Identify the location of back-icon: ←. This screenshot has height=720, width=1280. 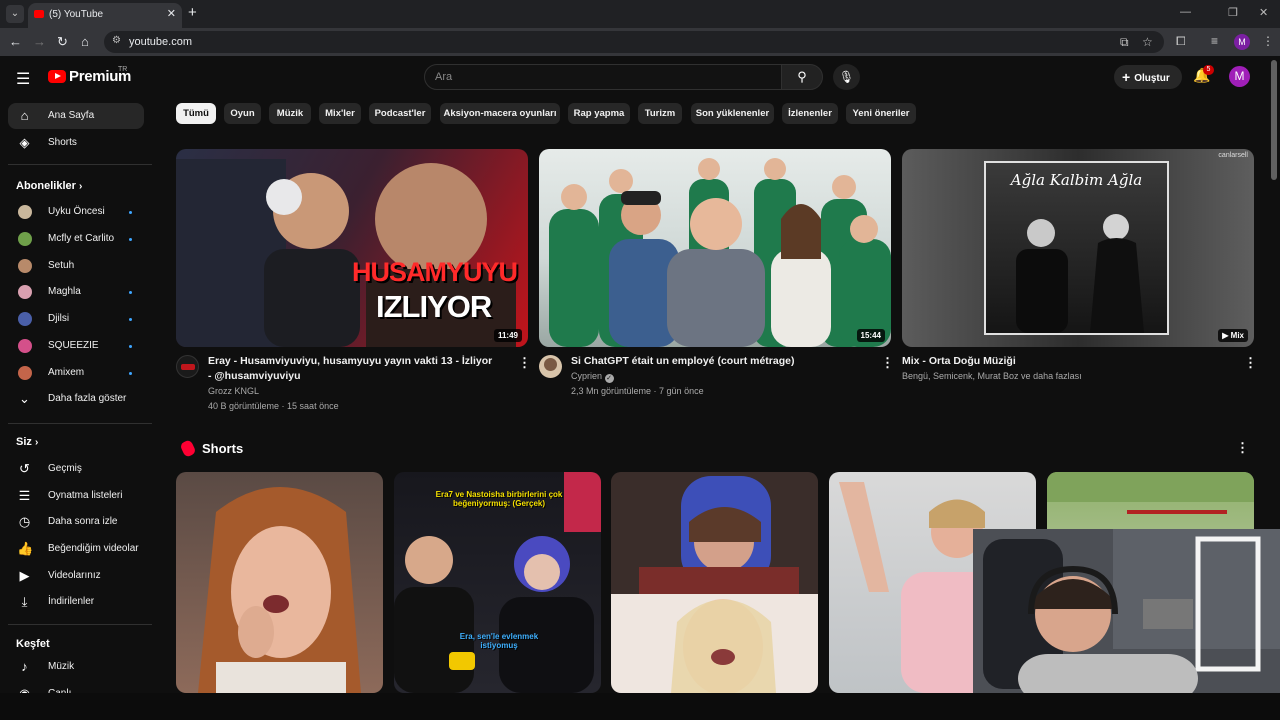
(15, 41).